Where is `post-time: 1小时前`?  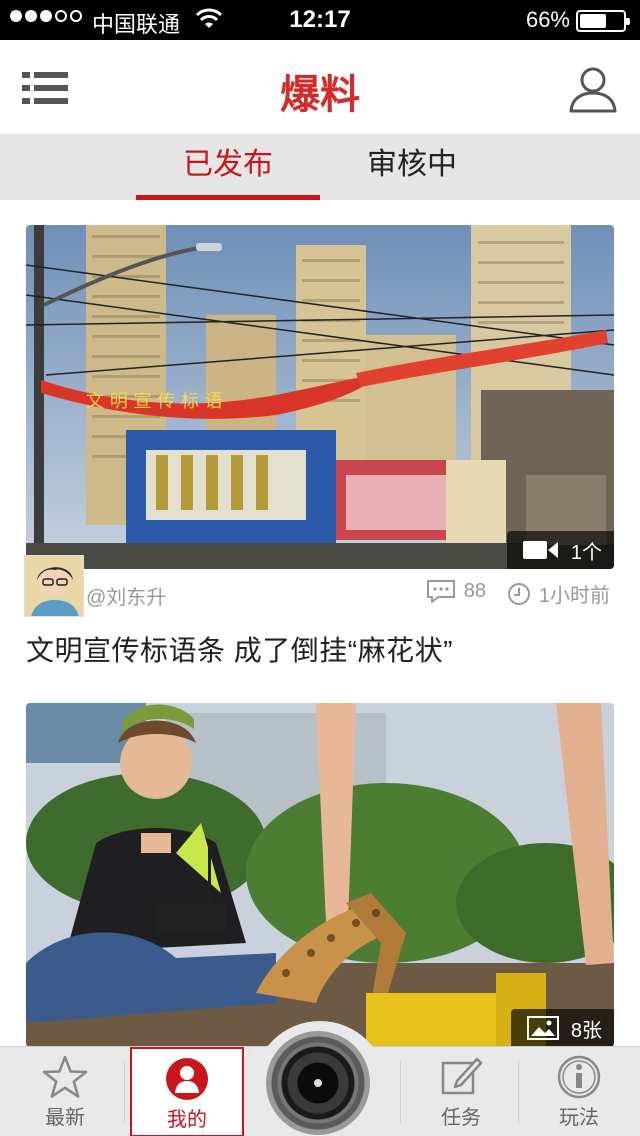
post-time: 1小时前 is located at coordinates (558, 593).